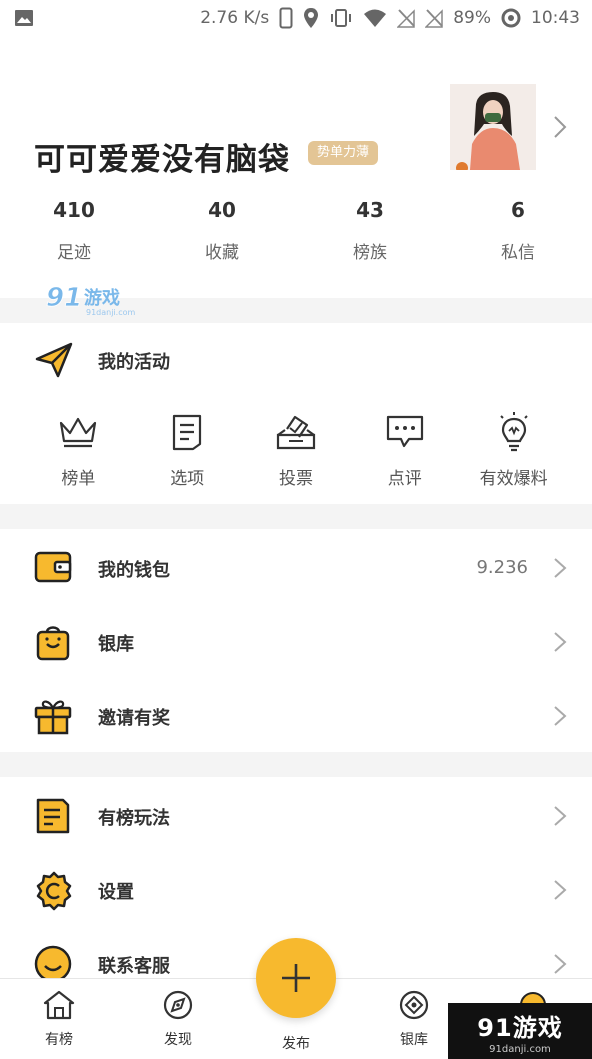  Describe the element at coordinates (513, 432) in the screenshot. I see `lightbulb-icon` at that location.